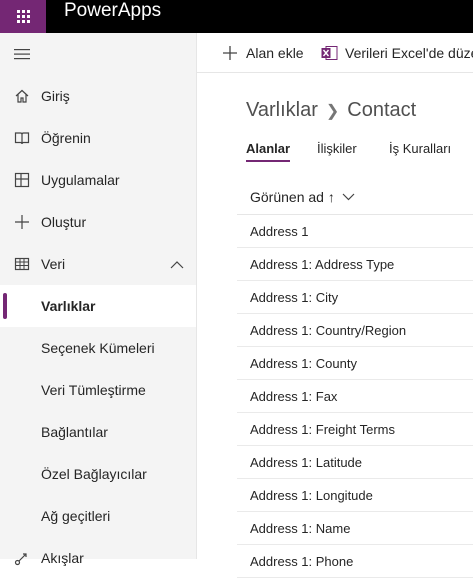 The image size is (473, 579). Describe the element at coordinates (98, 138) in the screenshot. I see `sidebar-item-learn: Öğrenin` at that location.